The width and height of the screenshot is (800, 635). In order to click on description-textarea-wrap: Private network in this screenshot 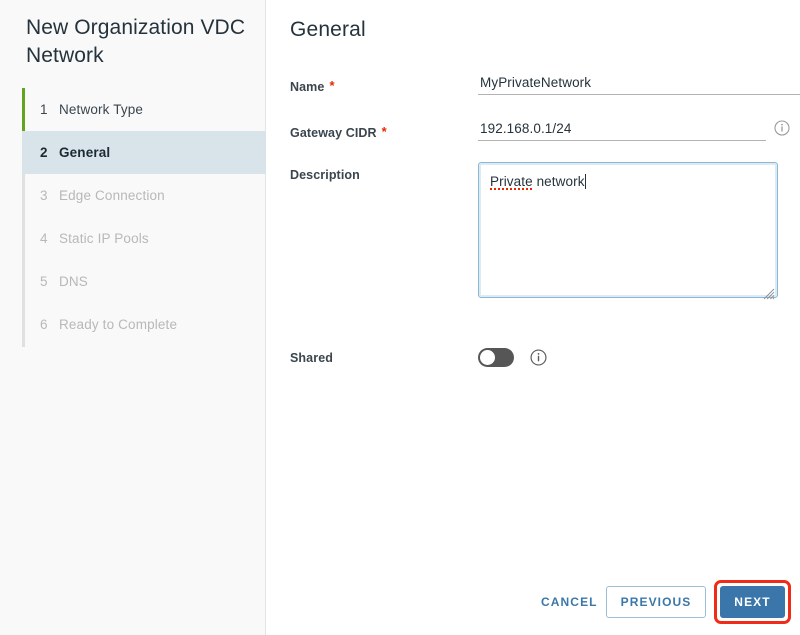, I will do `click(628, 232)`.